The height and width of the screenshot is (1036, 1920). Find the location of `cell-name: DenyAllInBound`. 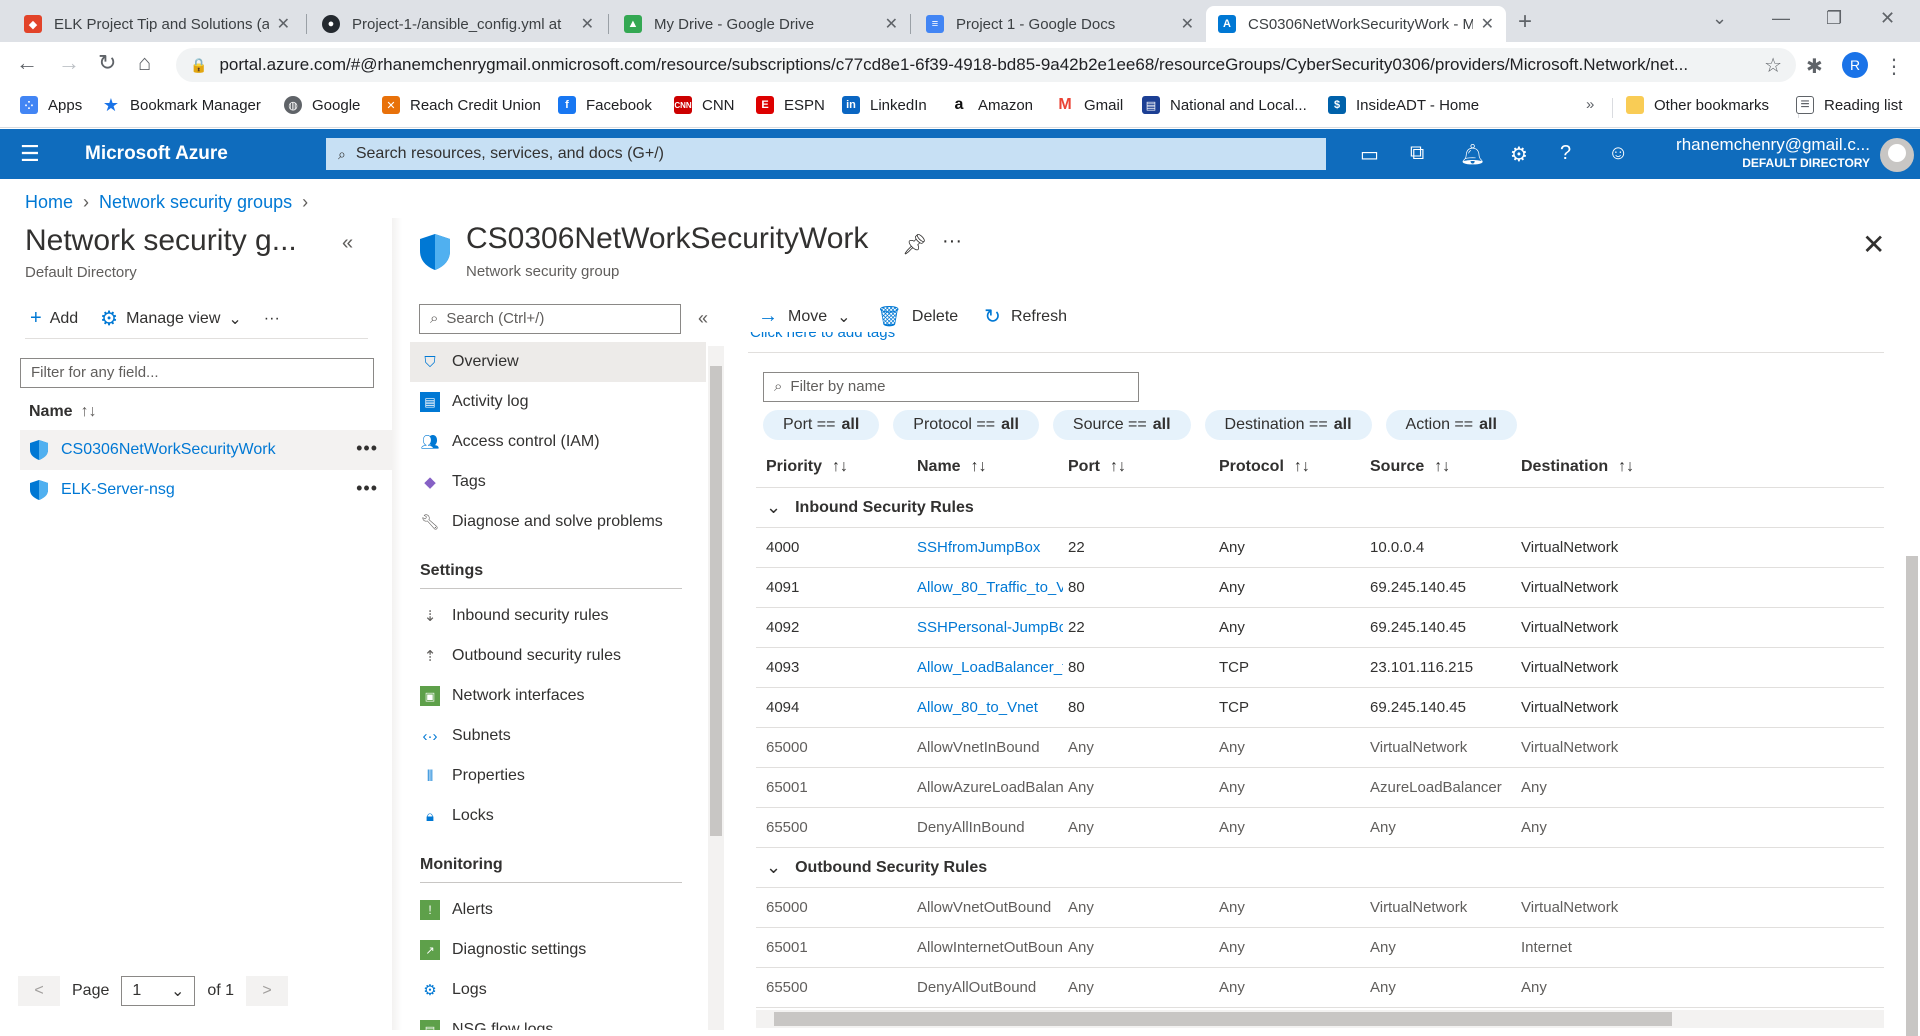

cell-name: DenyAllInBound is located at coordinates (990, 827).